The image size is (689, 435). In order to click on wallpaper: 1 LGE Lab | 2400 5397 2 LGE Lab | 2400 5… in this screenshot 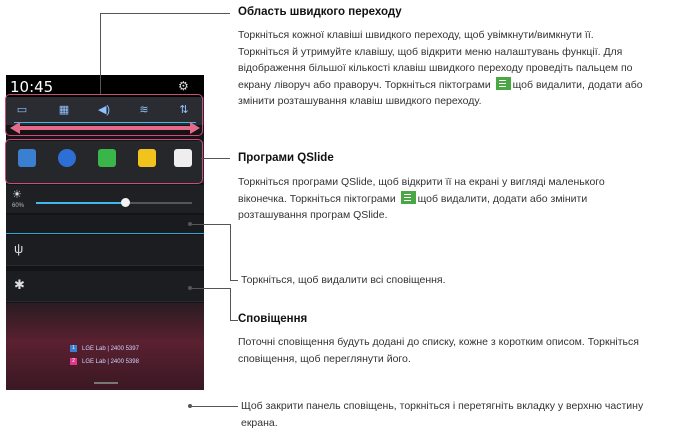, I will do `click(105, 346)`.